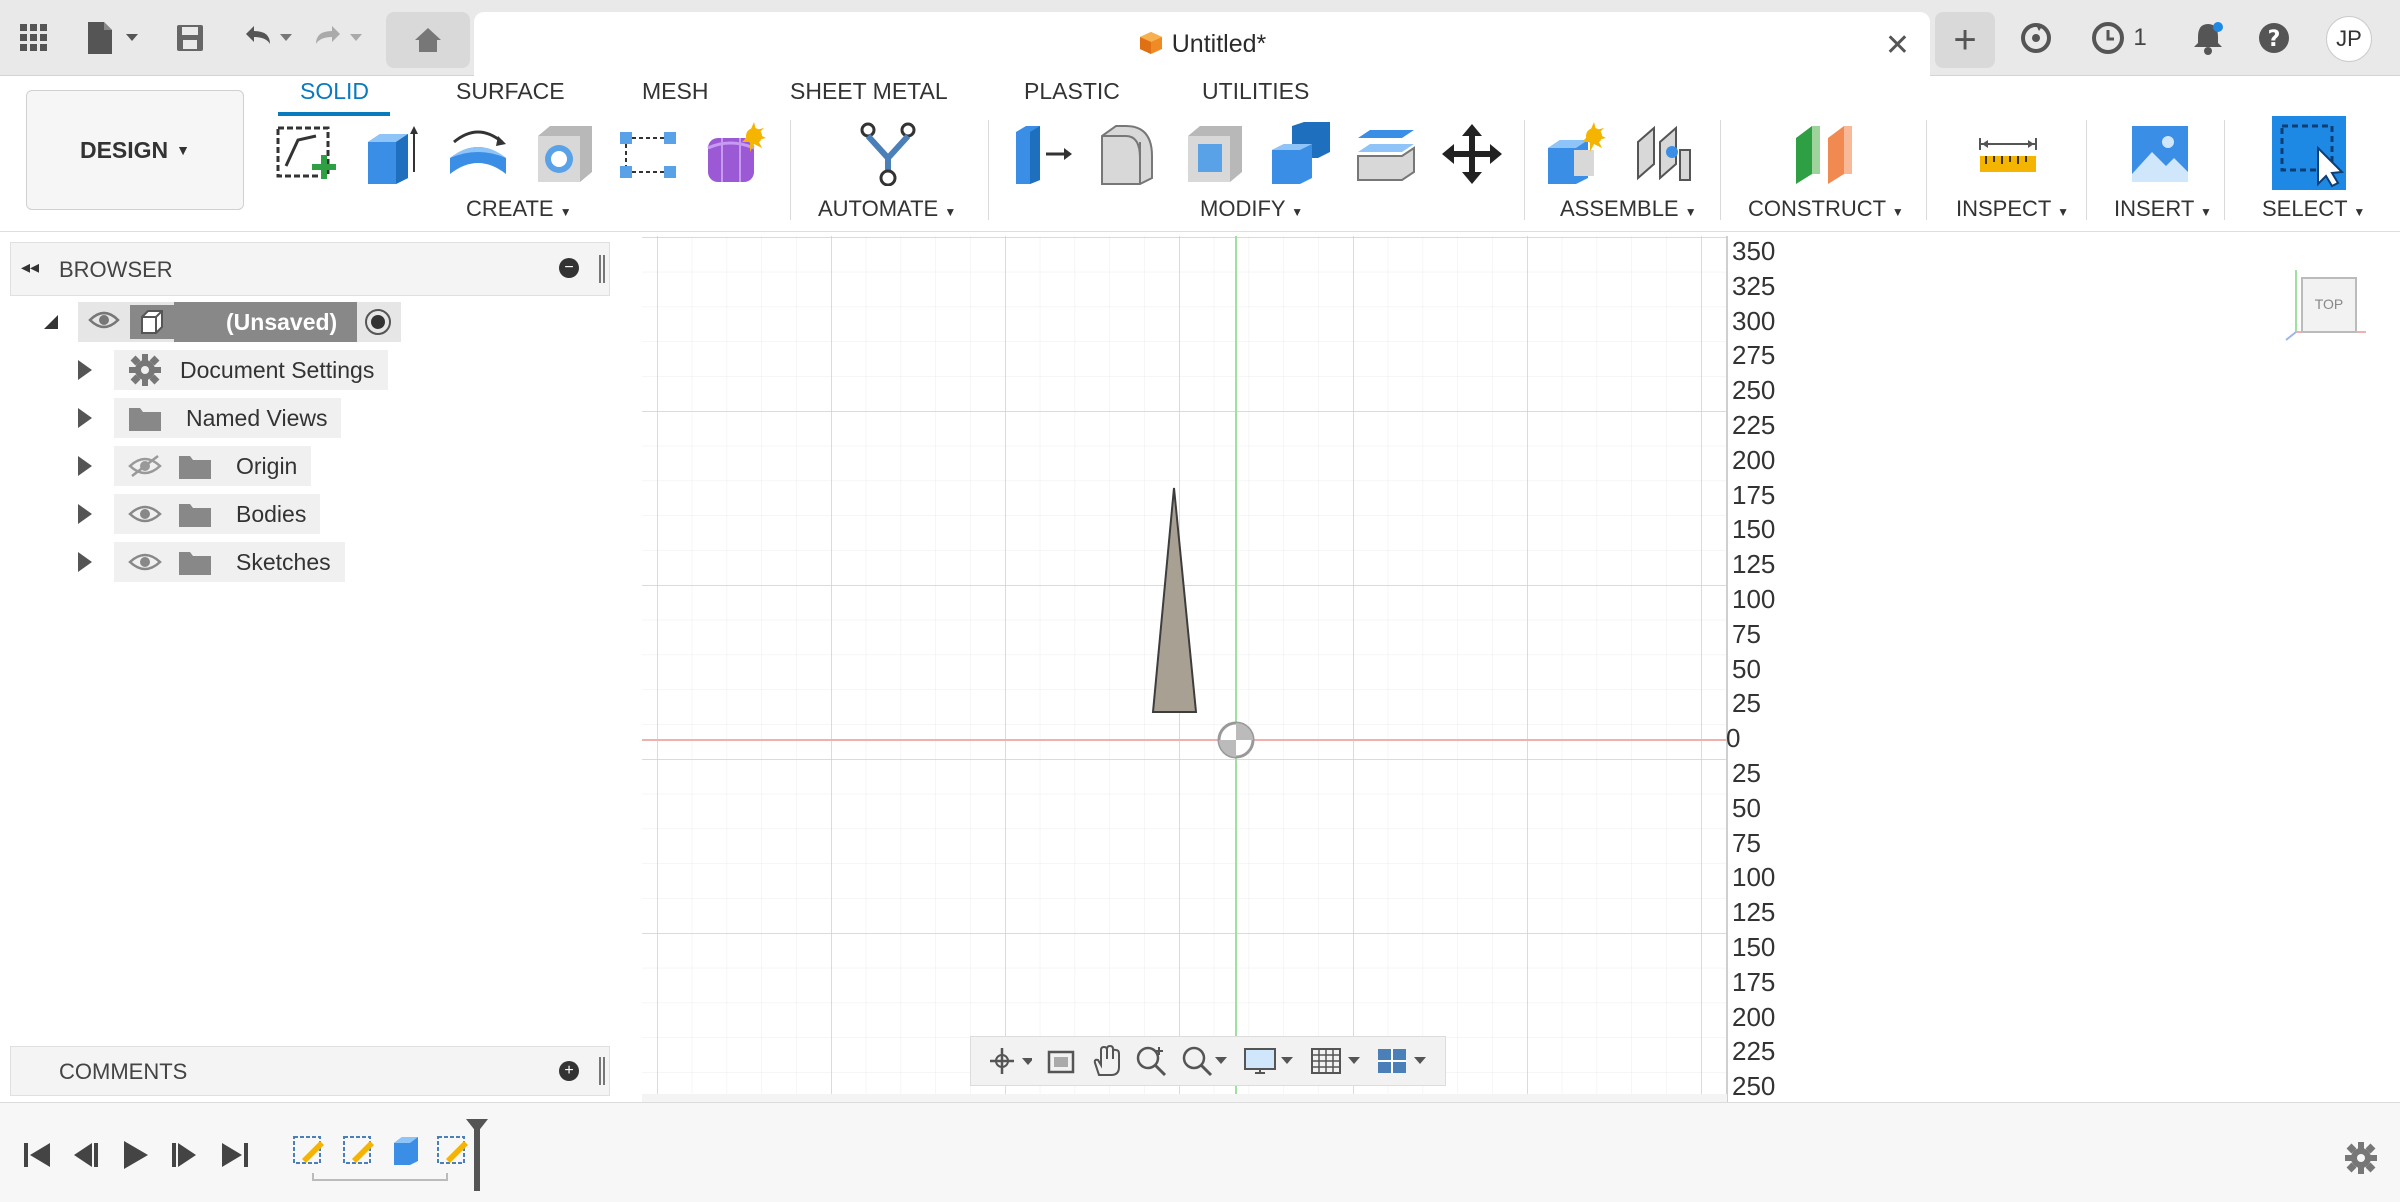 Image resolution: width=2400 pixels, height=1202 pixels. I want to click on orbit-icon, so click(1010, 1061).